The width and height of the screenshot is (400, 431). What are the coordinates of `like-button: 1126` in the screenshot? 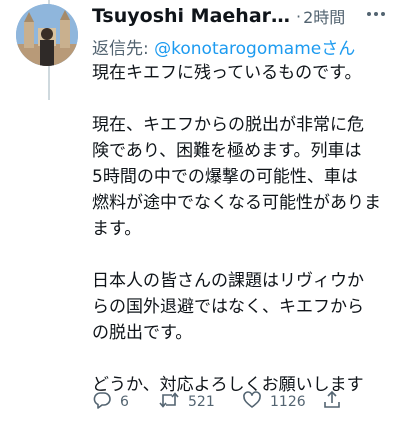 It's located at (282, 402).